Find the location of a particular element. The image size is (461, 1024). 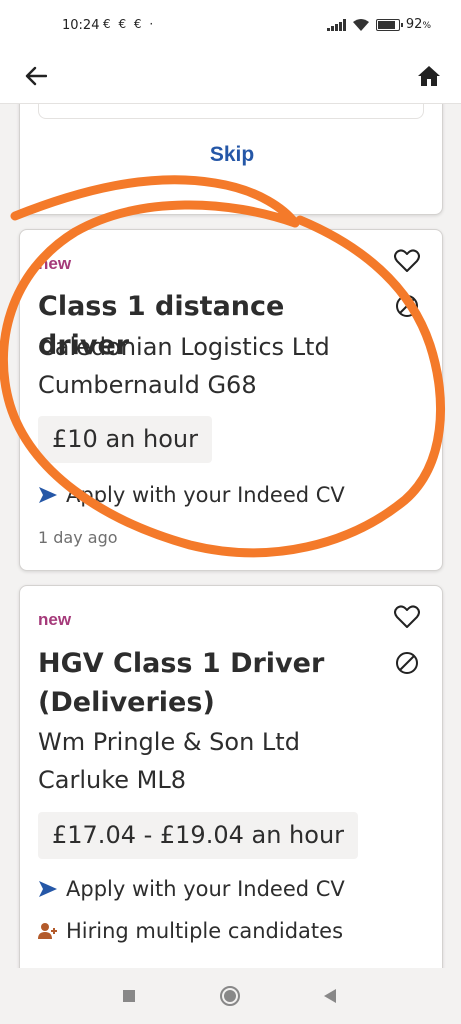

system-home-button is located at coordinates (230, 996).